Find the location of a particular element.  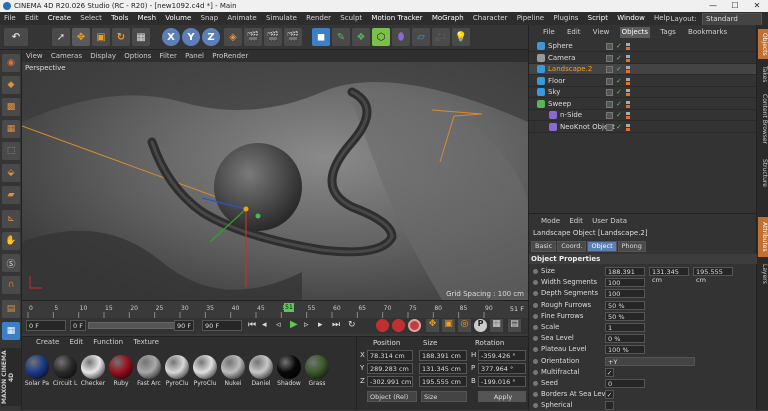

object-row: Sky ✓ is located at coordinates (643, 92).